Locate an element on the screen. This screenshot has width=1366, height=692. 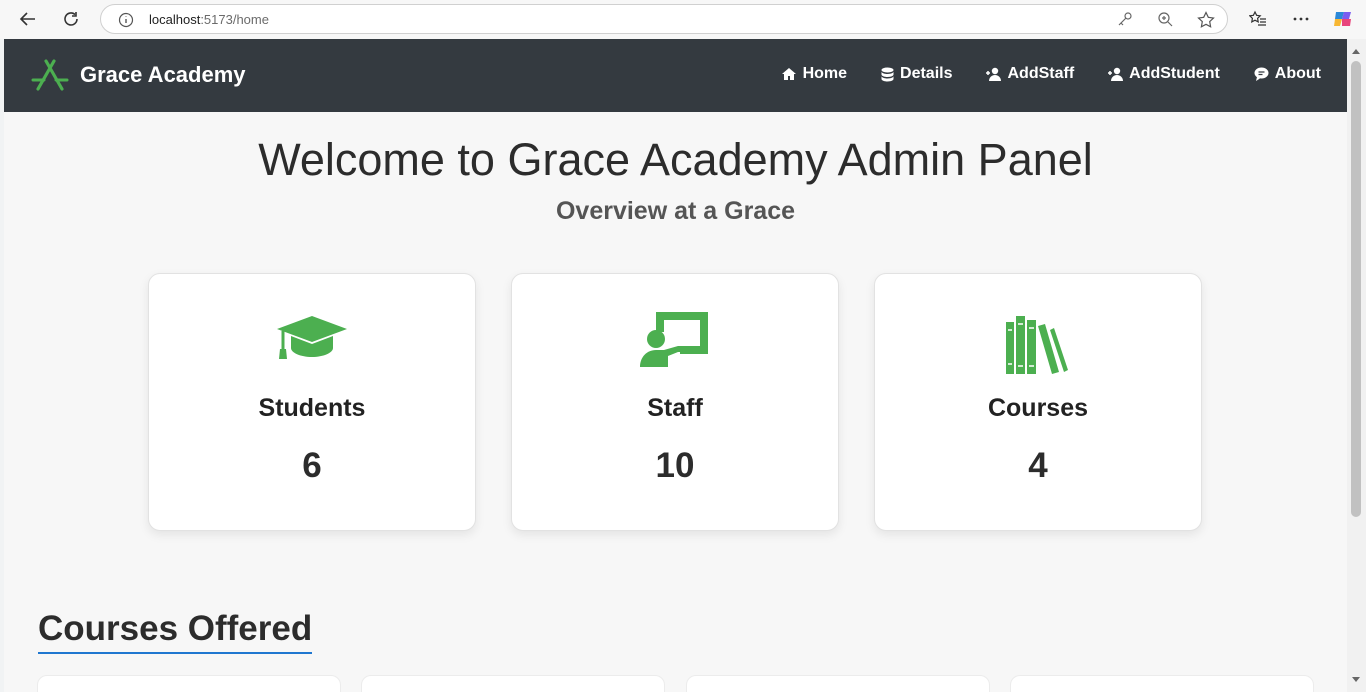
address-bar: localhost:5173/home is located at coordinates (664, 19).